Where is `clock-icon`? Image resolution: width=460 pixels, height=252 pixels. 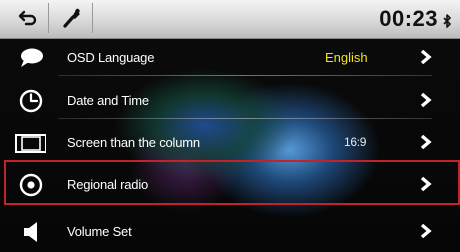 clock-icon is located at coordinates (31, 101).